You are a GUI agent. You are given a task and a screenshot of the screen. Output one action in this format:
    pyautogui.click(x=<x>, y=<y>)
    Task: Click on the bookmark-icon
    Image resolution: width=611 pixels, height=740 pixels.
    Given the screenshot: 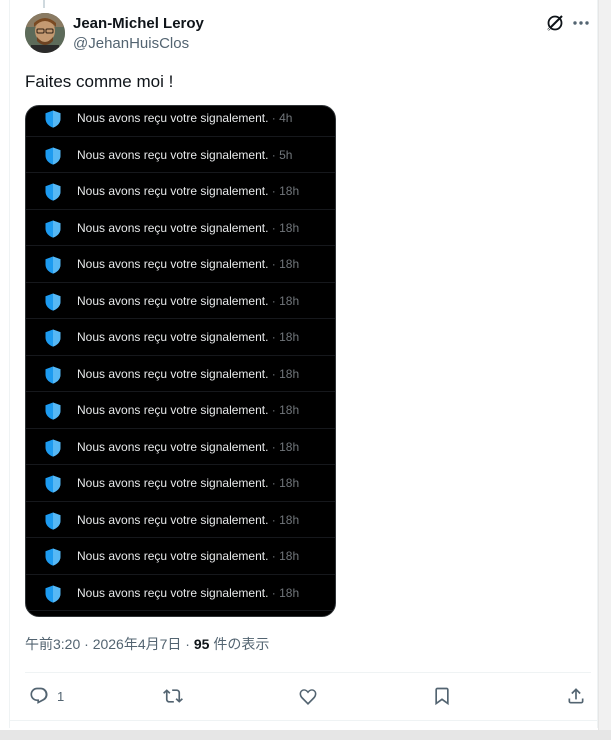 What is the action you would take?
    pyautogui.click(x=442, y=696)
    